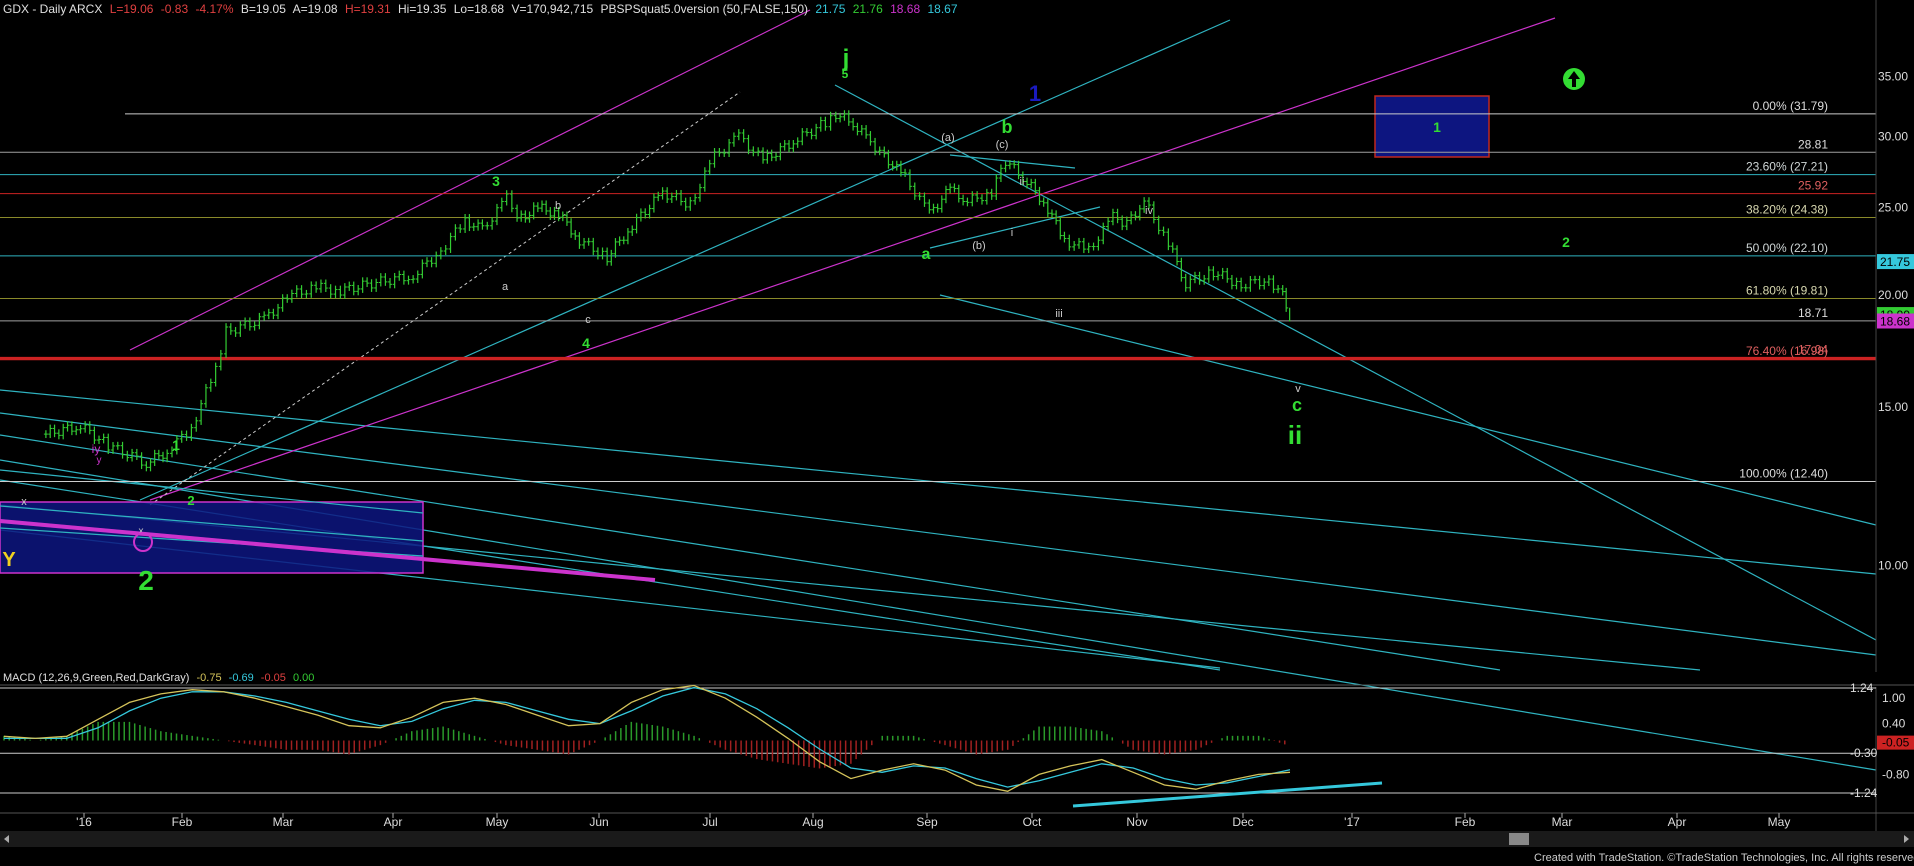 This screenshot has height=866, width=1914. I want to click on study-value-1: 21.75, so click(830, 9).